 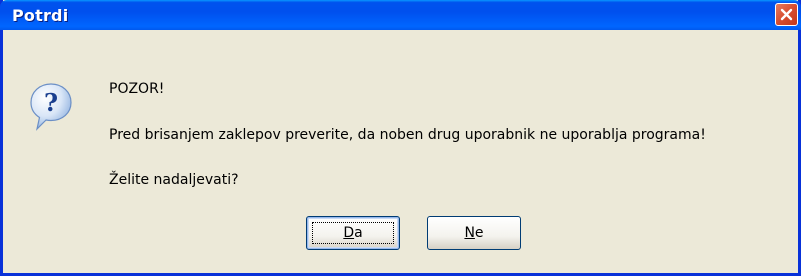 What do you see at coordinates (137, 89) in the screenshot?
I see `warning-heading: POZOR!` at bounding box center [137, 89].